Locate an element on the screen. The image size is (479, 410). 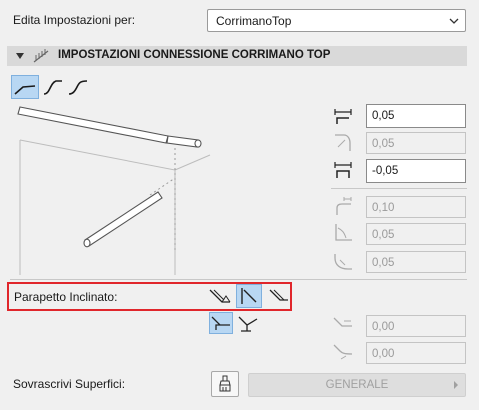
slope-option-1-button is located at coordinates (220, 296).